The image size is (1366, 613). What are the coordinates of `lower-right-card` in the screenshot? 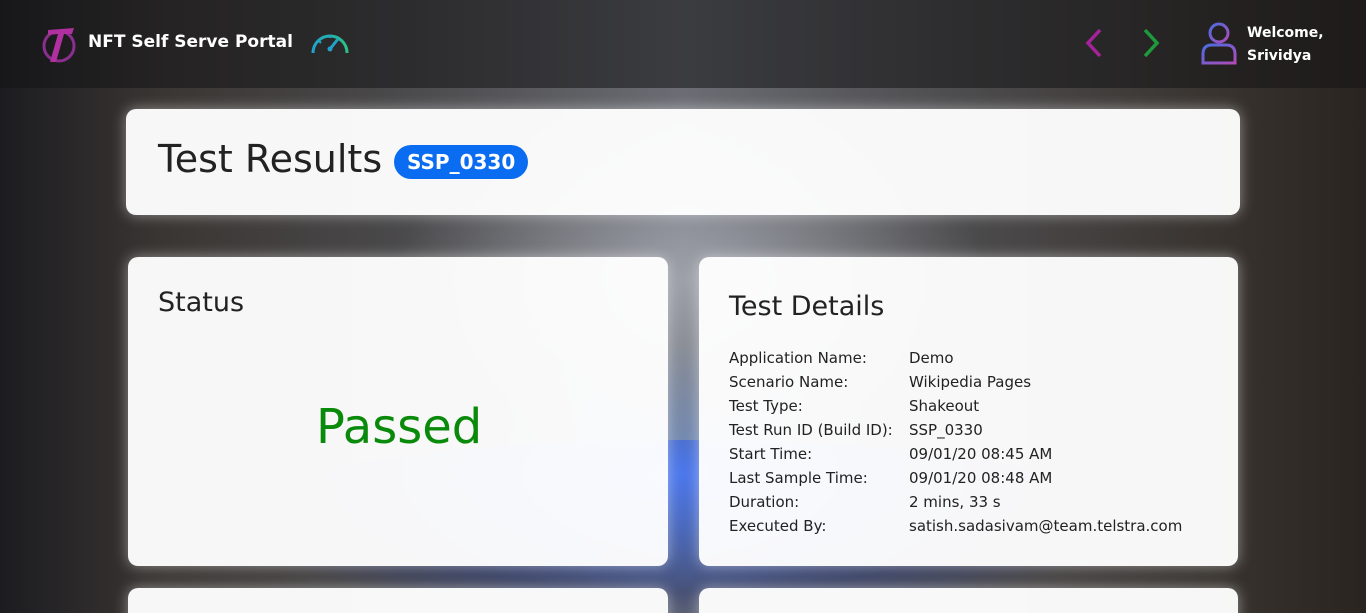 It's located at (968, 600).